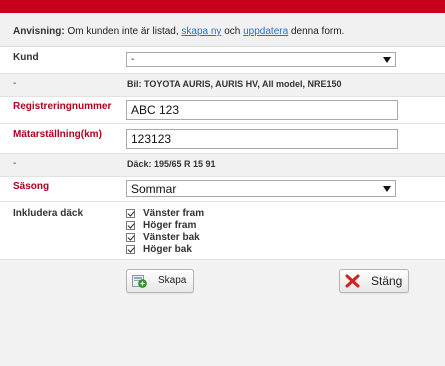 The width and height of the screenshot is (445, 366). Describe the element at coordinates (39, 31) in the screenshot. I see `notice-title: Anvisning:` at that location.